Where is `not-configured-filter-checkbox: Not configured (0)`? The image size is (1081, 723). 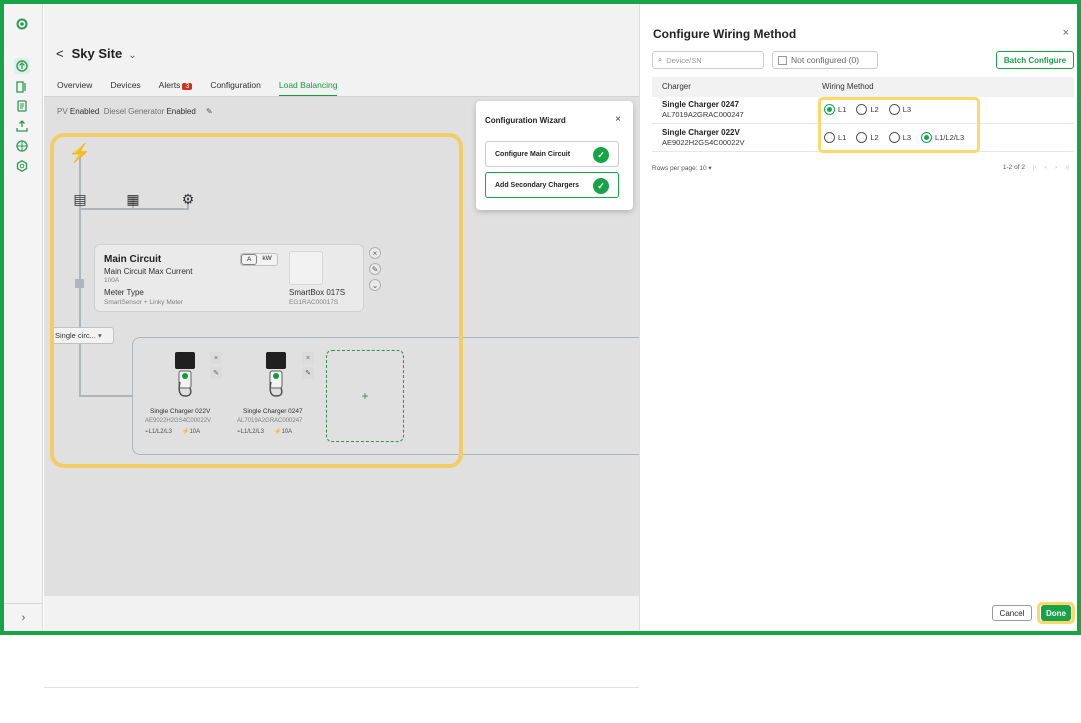 not-configured-filter-checkbox: Not configured (0) is located at coordinates (825, 60).